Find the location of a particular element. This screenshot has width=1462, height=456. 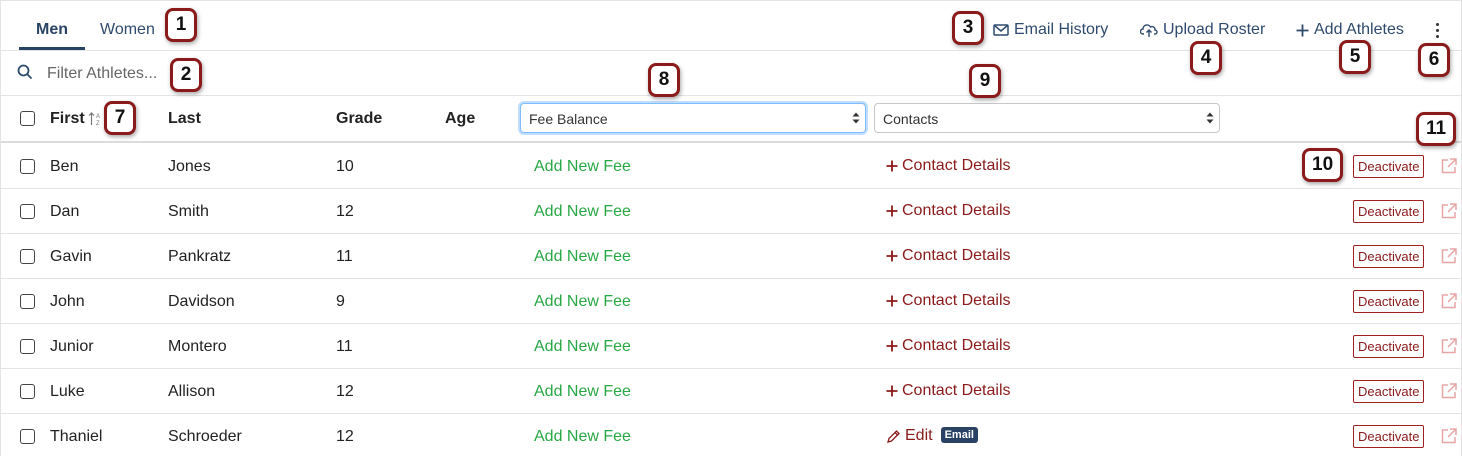

last-name-cell: Jones is located at coordinates (189, 166).